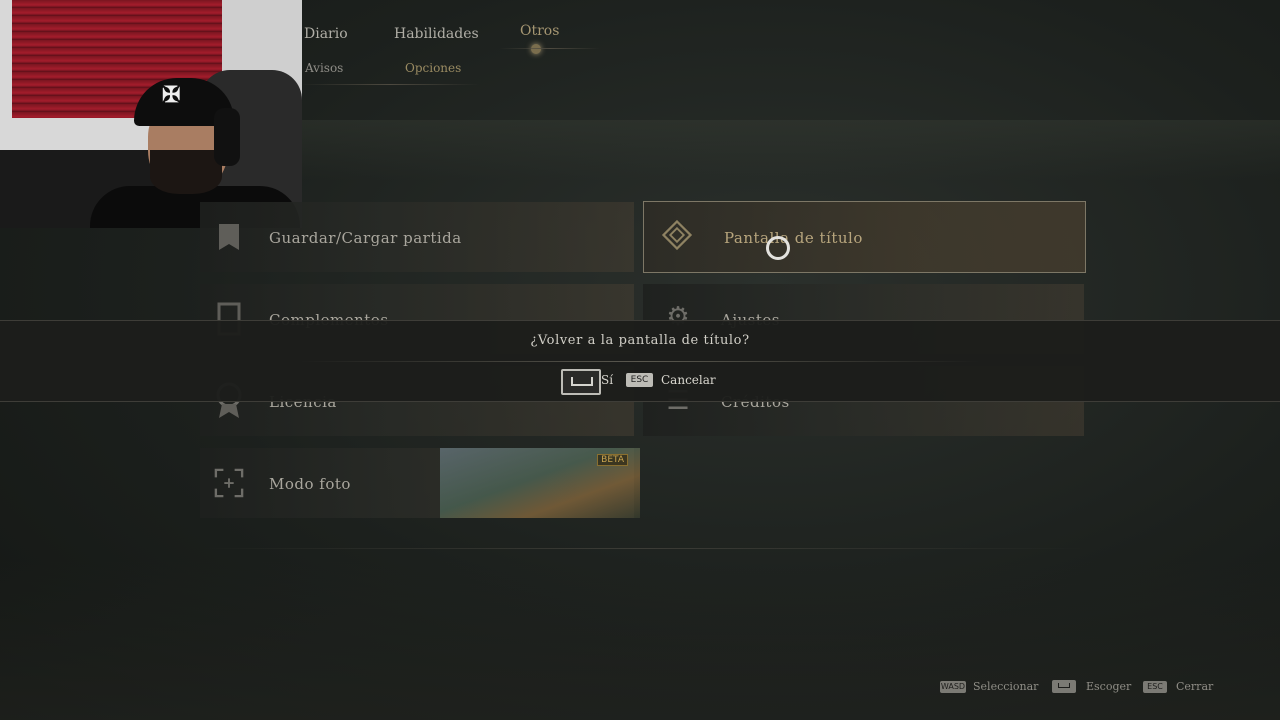  Describe the element at coordinates (229, 237) in the screenshot. I see `save-icon` at that location.